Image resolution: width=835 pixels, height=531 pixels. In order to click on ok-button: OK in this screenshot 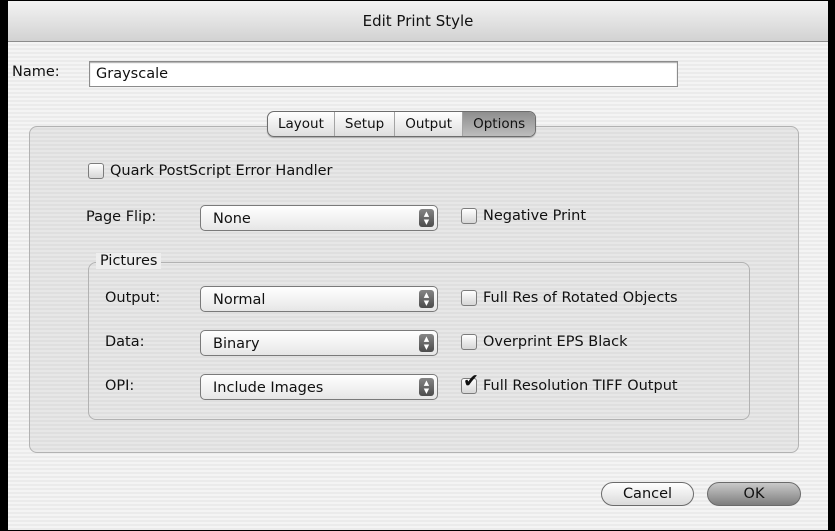, I will do `click(754, 494)`.